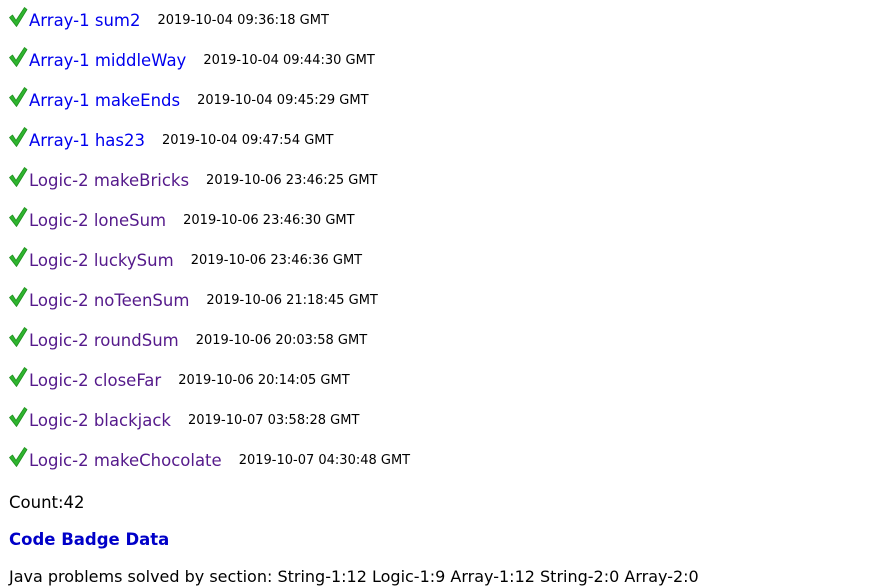 The image size is (878, 586). What do you see at coordinates (273, 420) in the screenshot?
I see `solved-timestamp: 2019-10-07 03:58:28 GMT` at bounding box center [273, 420].